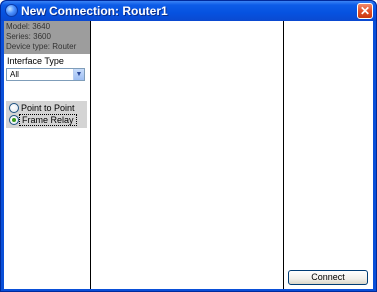  Describe the element at coordinates (45, 74) in the screenshot. I see `interface-type-select: All ▼` at that location.